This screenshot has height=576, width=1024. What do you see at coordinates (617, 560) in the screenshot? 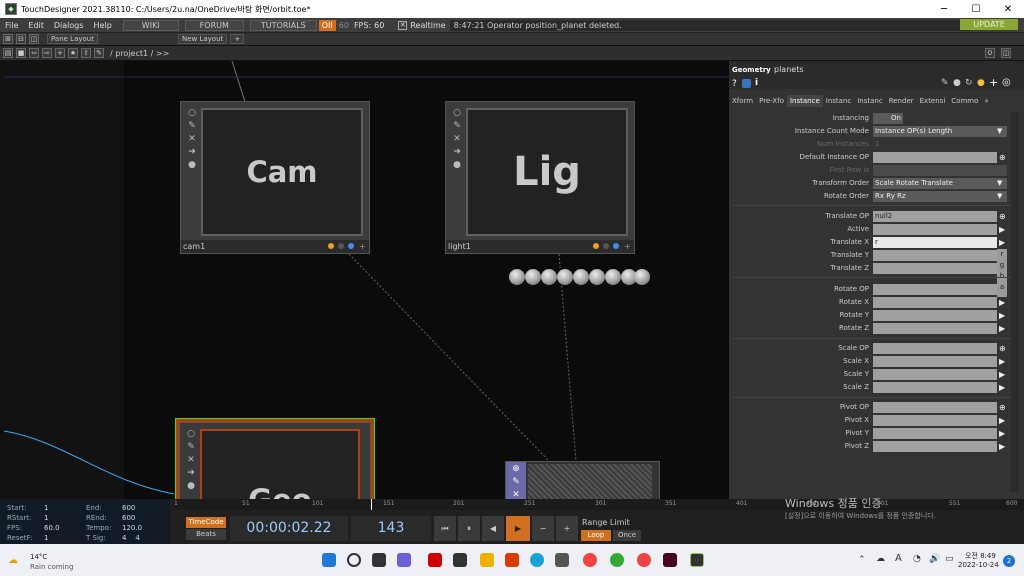
I see `chrome-profile-icon` at bounding box center [617, 560].